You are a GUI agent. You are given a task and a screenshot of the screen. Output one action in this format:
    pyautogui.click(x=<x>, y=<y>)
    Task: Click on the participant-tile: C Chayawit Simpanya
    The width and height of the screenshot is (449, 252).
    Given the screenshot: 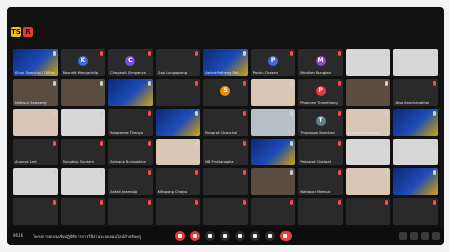 What is the action you would take?
    pyautogui.click(x=130, y=62)
    